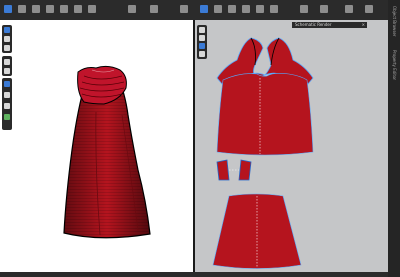  What do you see at coordinates (394, 138) in the screenshot?
I see `right-rail: Object Browser Property Editor` at bounding box center [394, 138].